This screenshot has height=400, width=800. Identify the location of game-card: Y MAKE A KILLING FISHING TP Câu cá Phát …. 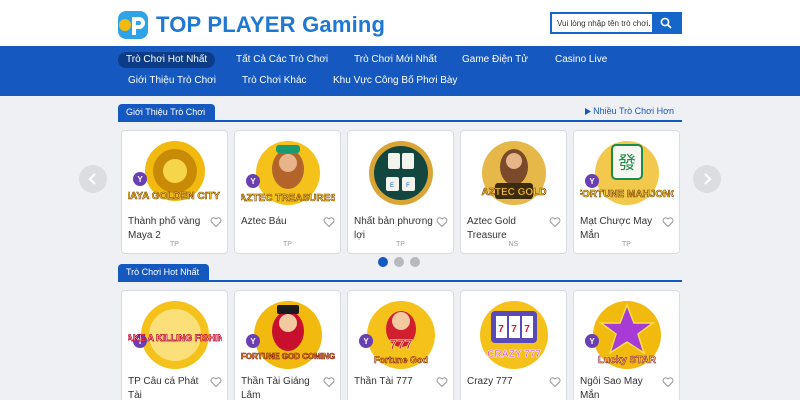
(174, 345).